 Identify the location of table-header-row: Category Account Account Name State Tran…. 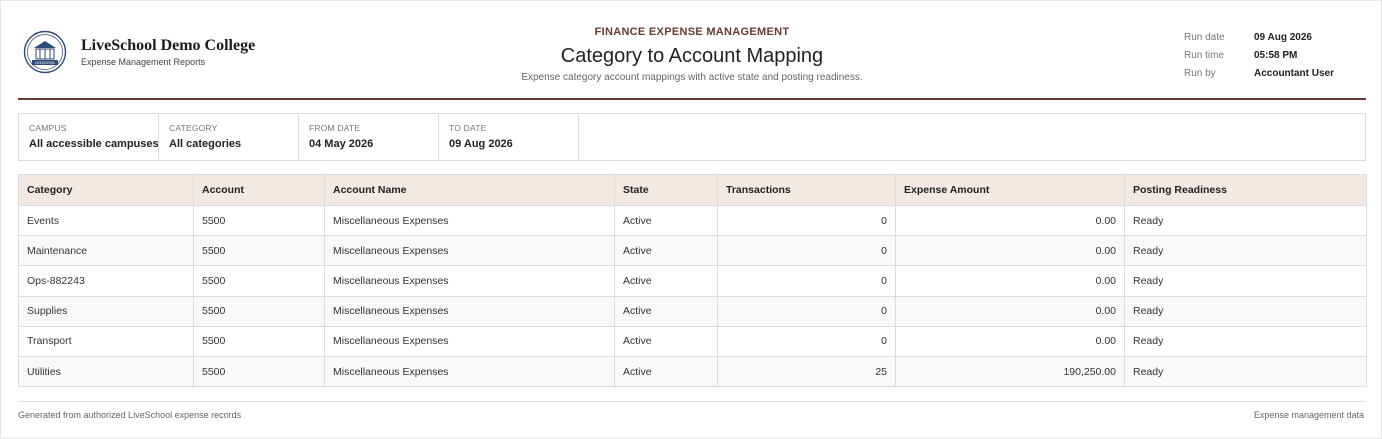
(692, 190).